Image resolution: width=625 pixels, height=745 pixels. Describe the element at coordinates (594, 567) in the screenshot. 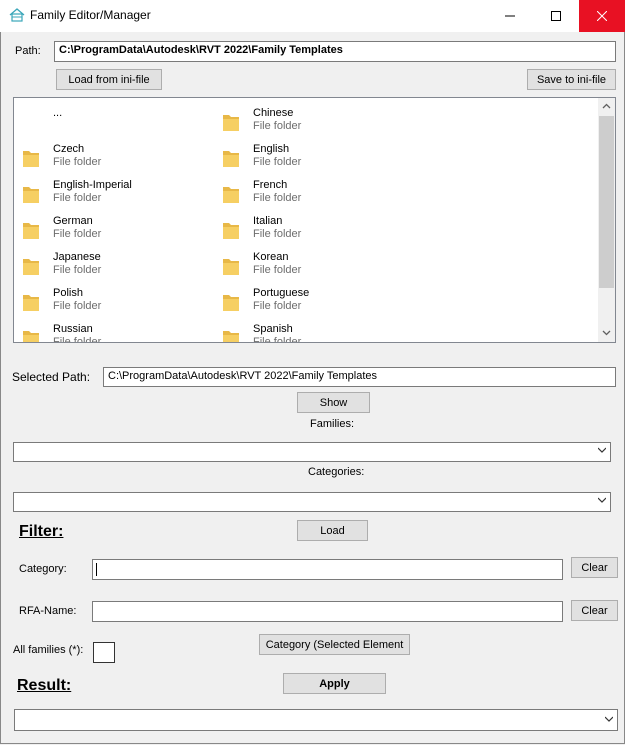

I see `clear-category-button: Clear` at that location.